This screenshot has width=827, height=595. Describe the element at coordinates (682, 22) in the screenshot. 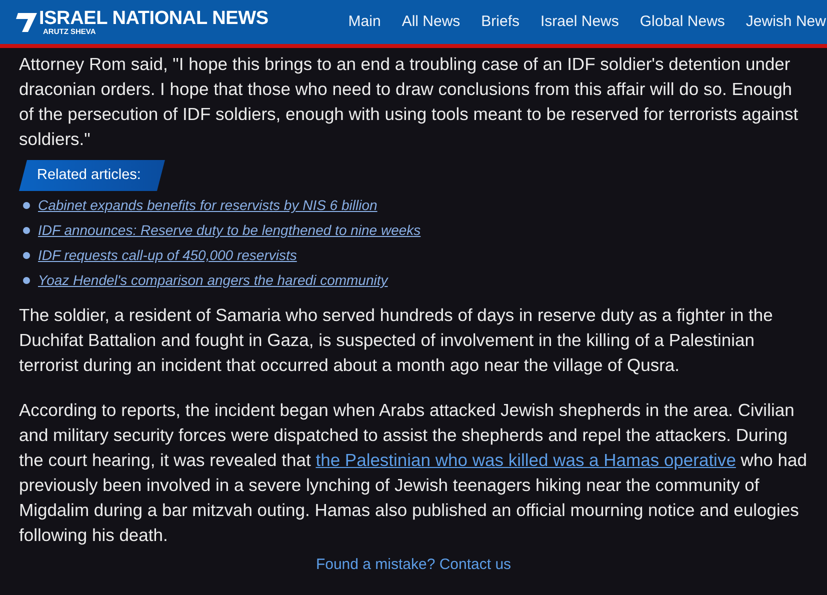

I see `nav-link: Global News` at that location.